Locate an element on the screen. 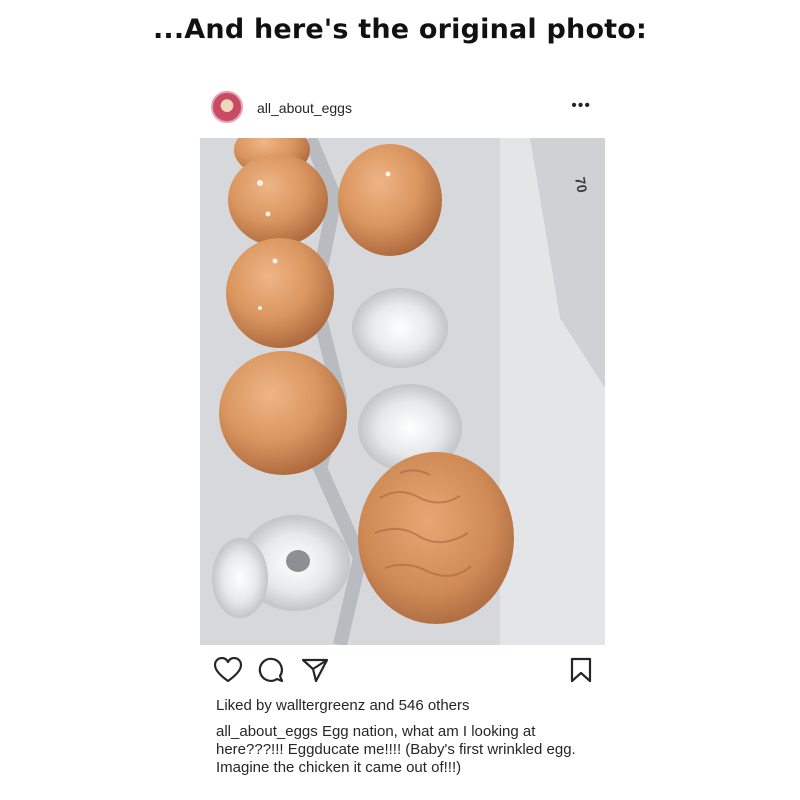 The image size is (800, 800). liked-by-prefix: Liked by is located at coordinates (244, 705).